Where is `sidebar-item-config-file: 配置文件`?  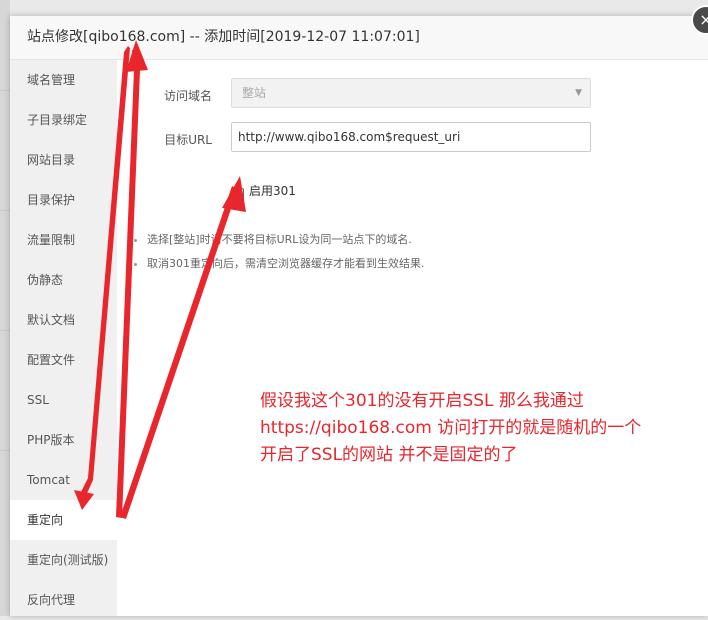 sidebar-item-config-file: 配置文件 is located at coordinates (63, 360).